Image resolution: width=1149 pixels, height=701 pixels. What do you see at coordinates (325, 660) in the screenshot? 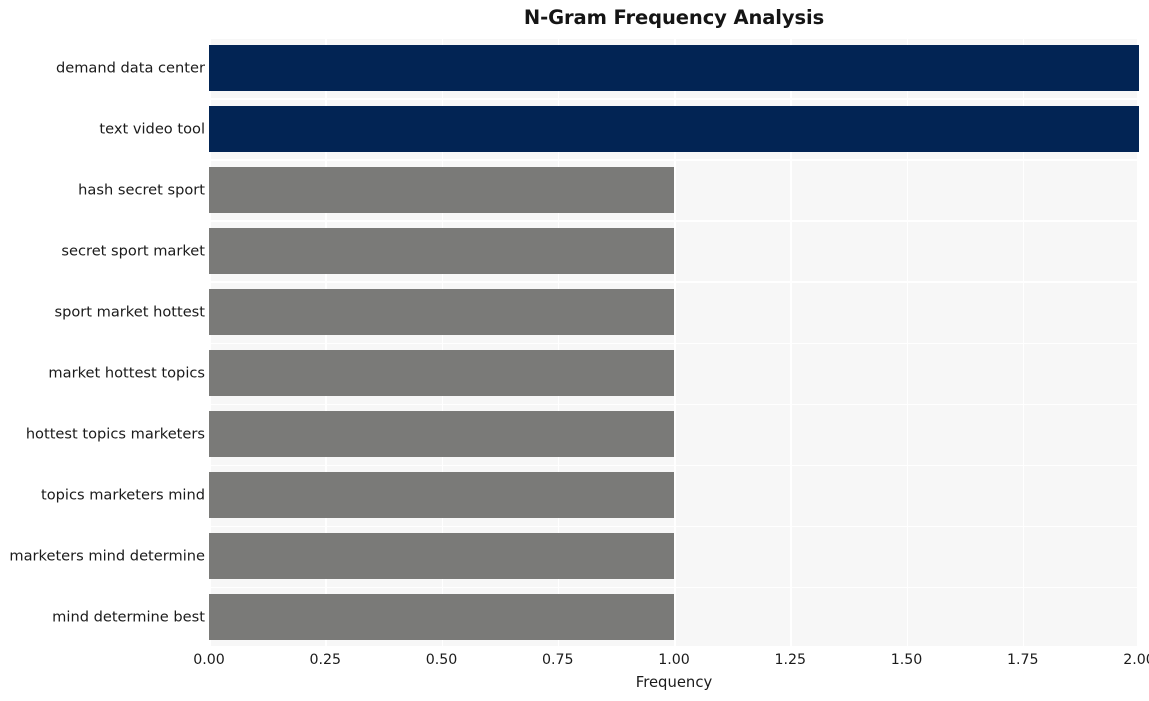
I see `x-axis-tick-label: 0.25` at bounding box center [325, 660].